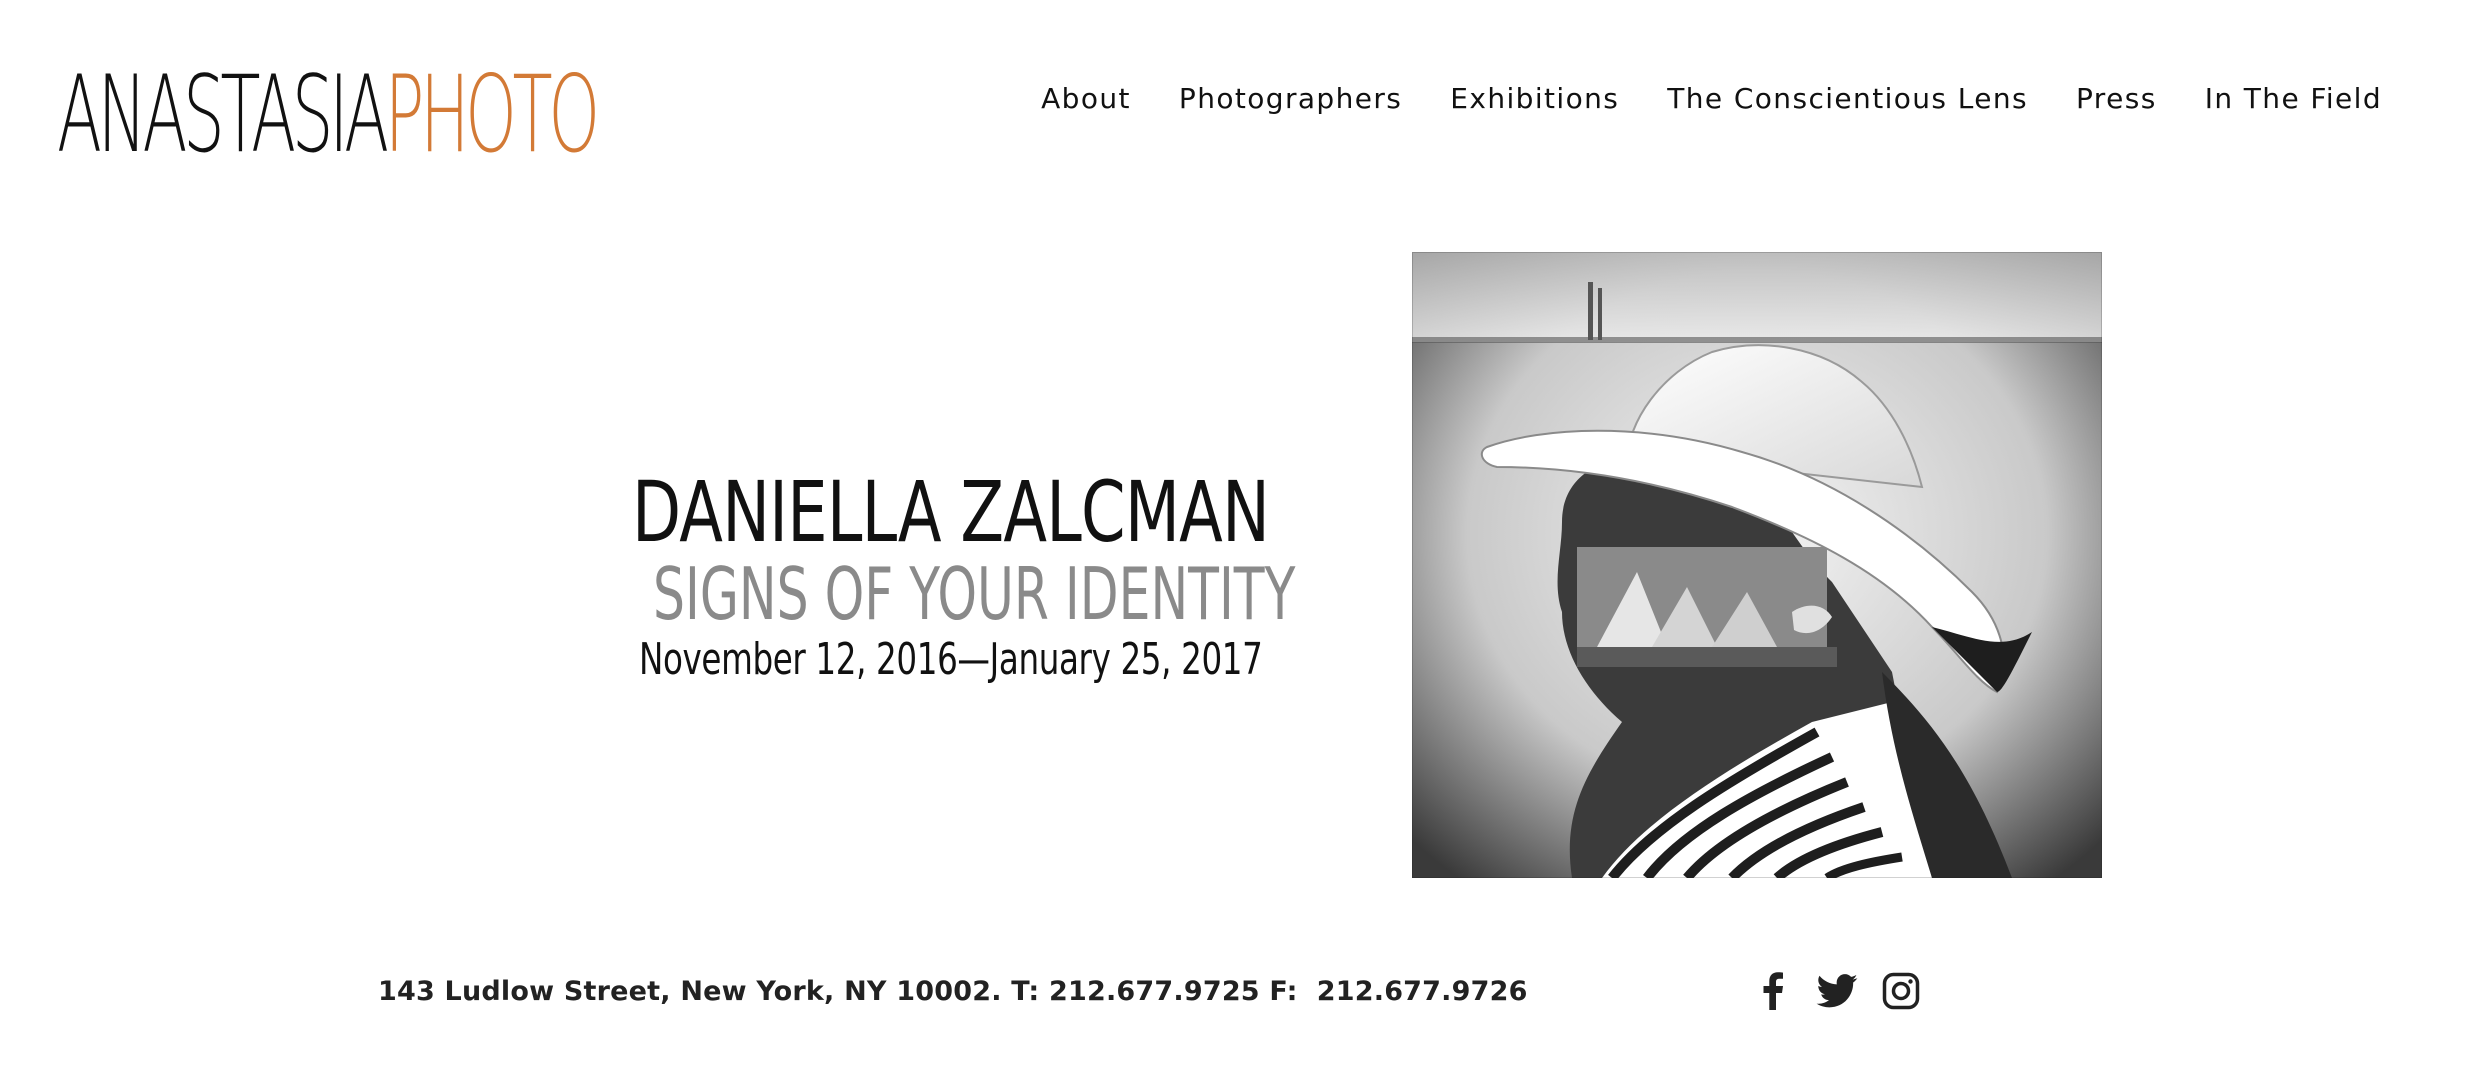 Image resolution: width=2482 pixels, height=1080 pixels. Describe the element at coordinates (1086, 98) in the screenshot. I see `nav-item-about: About` at that location.